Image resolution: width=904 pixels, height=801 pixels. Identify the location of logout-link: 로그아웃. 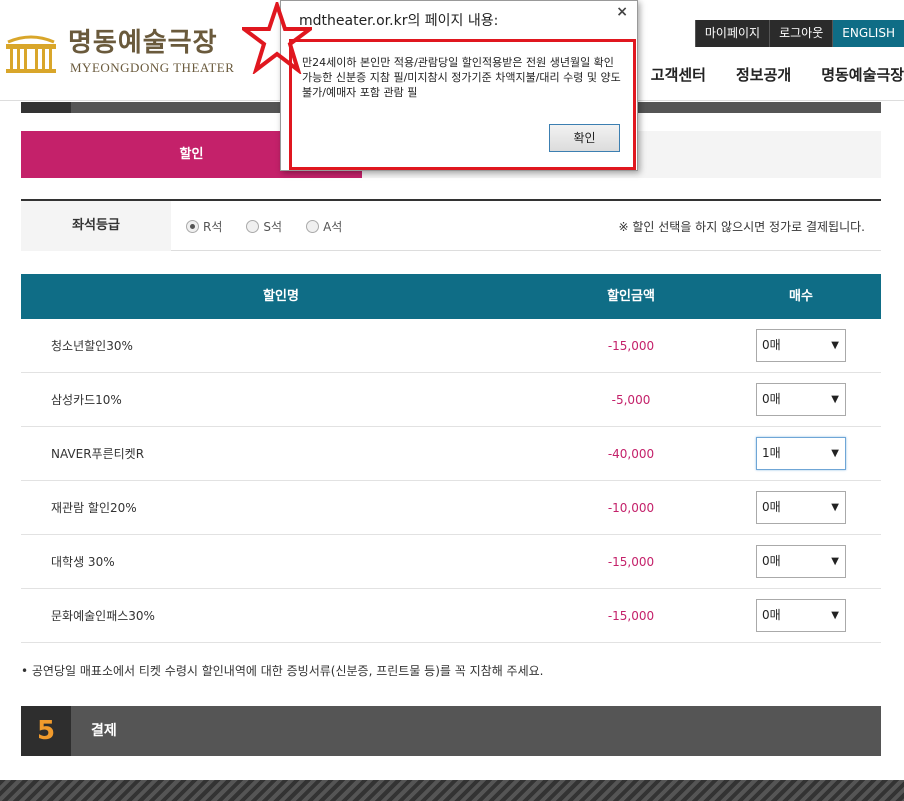
(801, 33).